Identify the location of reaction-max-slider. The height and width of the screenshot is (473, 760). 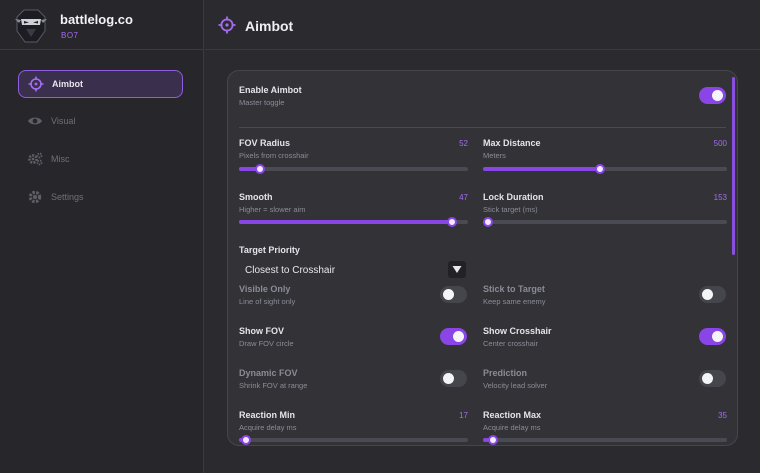
(605, 440).